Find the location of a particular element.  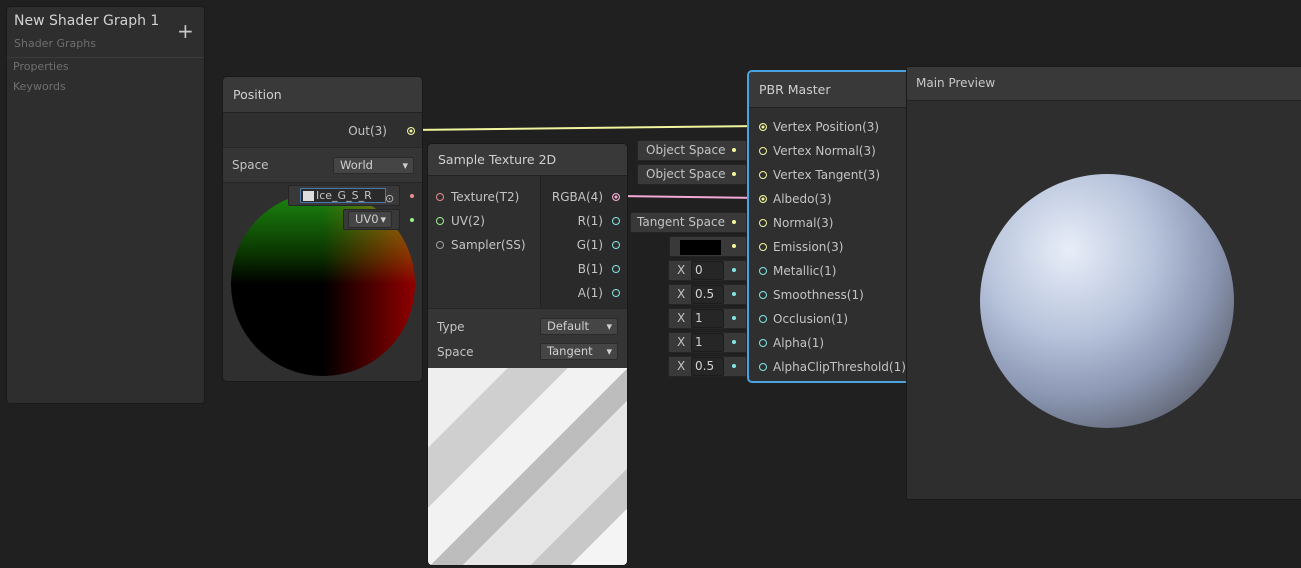

albedo-port is located at coordinates (763, 199).